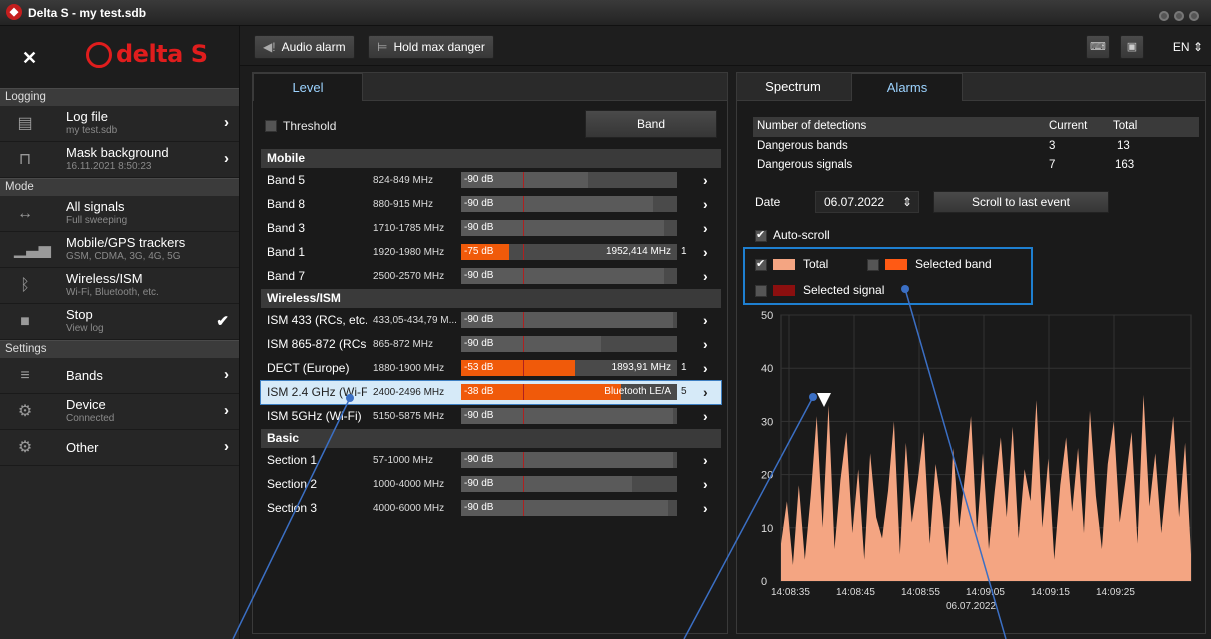 Image resolution: width=1211 pixels, height=639 pixels. What do you see at coordinates (409, 484) in the screenshot?
I see `band-frequency: 1000-4000 MHz` at bounding box center [409, 484].